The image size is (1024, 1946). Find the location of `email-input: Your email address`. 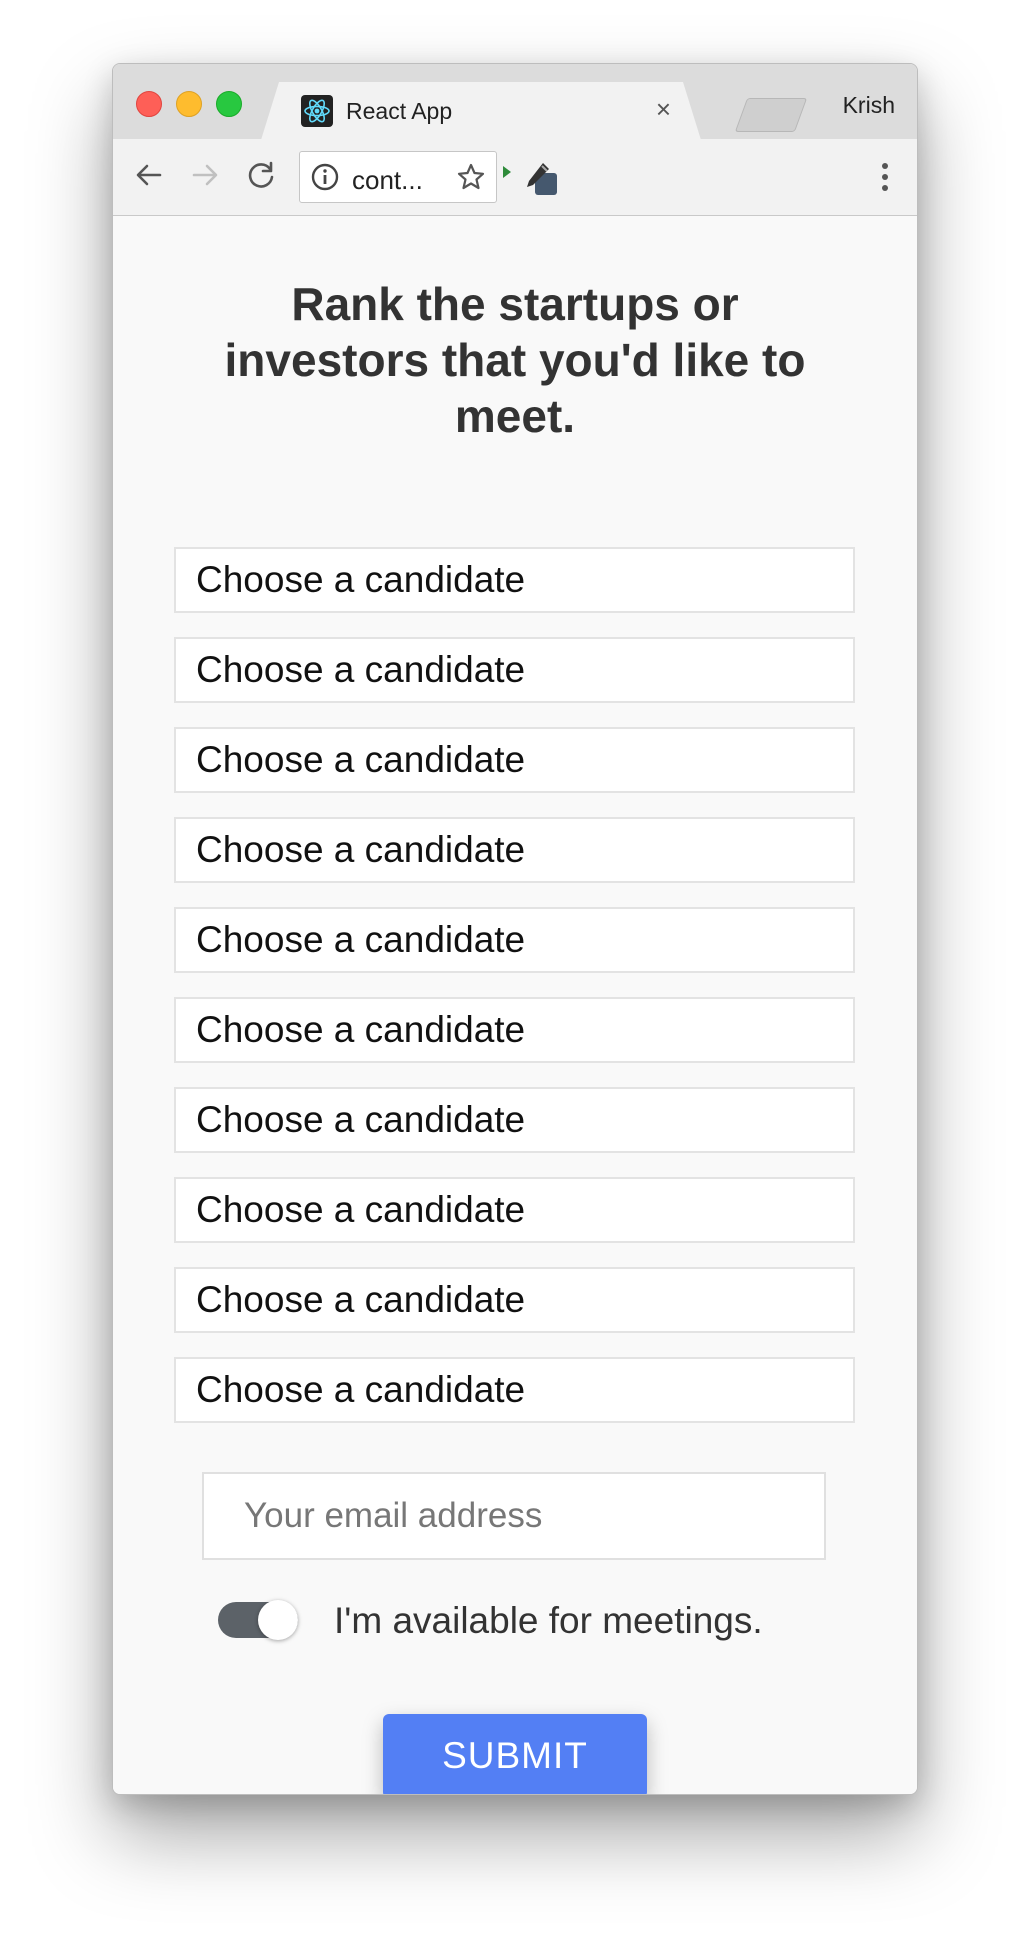

email-input: Your email address is located at coordinates (514, 1516).